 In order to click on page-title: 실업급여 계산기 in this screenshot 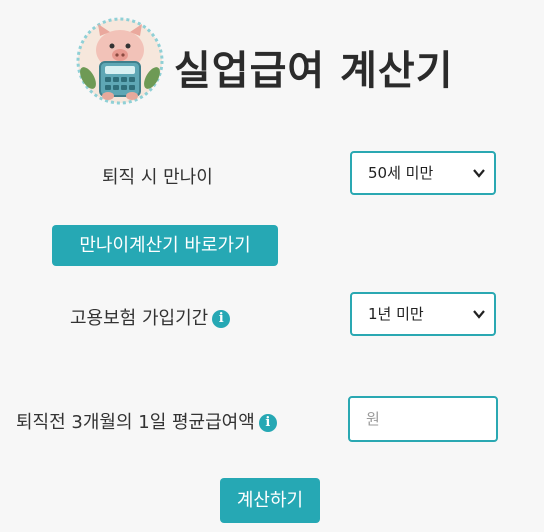, I will do `click(314, 71)`.